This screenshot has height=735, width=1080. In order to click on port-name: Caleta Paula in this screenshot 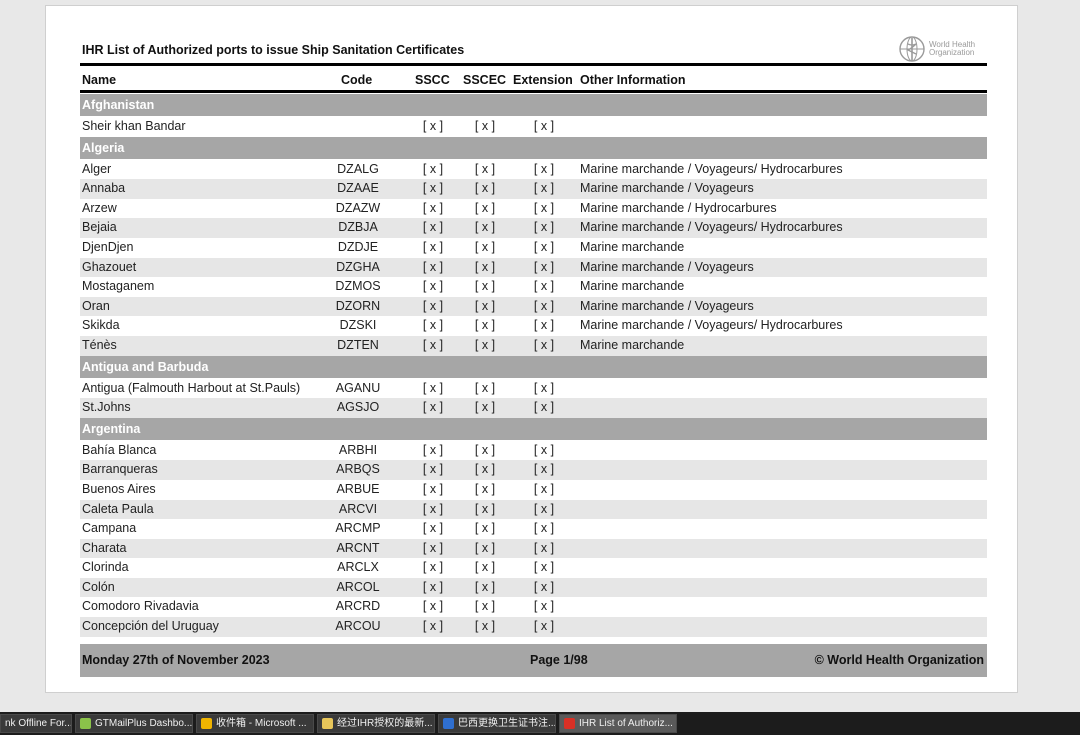, I will do `click(118, 508)`.